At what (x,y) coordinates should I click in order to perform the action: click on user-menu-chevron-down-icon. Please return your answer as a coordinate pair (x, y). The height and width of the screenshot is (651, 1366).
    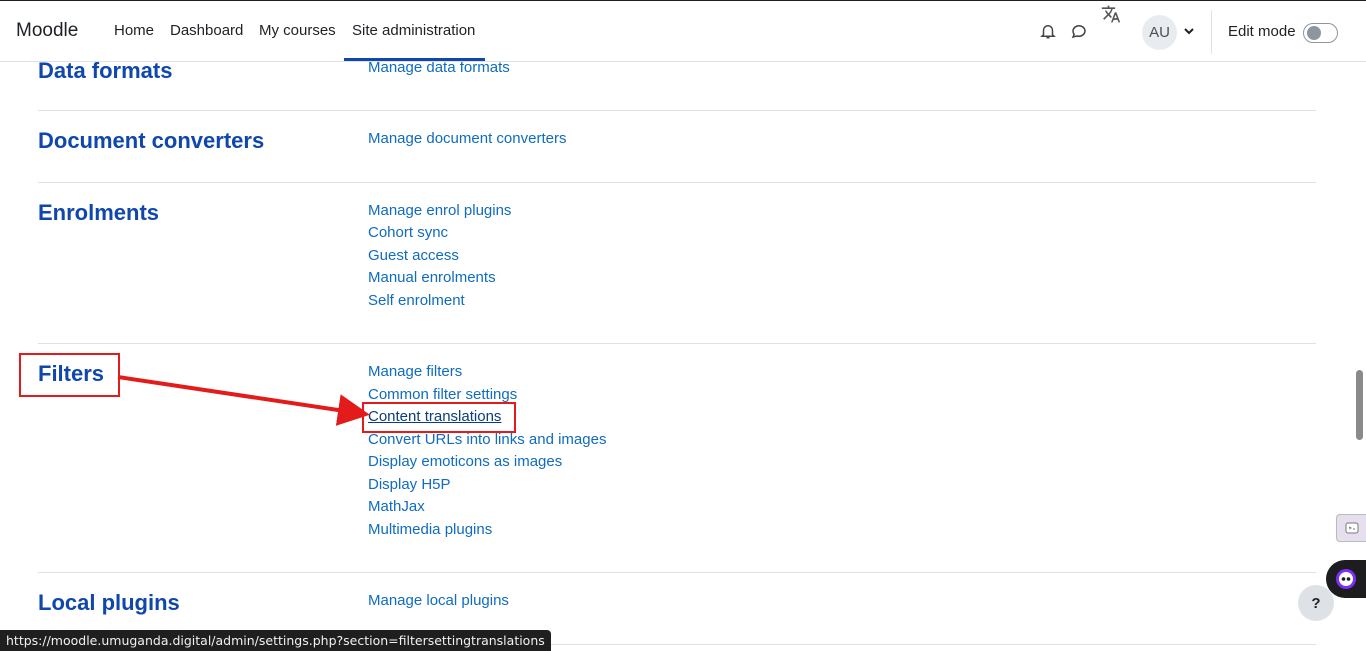
    Looking at the image, I should click on (1189, 31).